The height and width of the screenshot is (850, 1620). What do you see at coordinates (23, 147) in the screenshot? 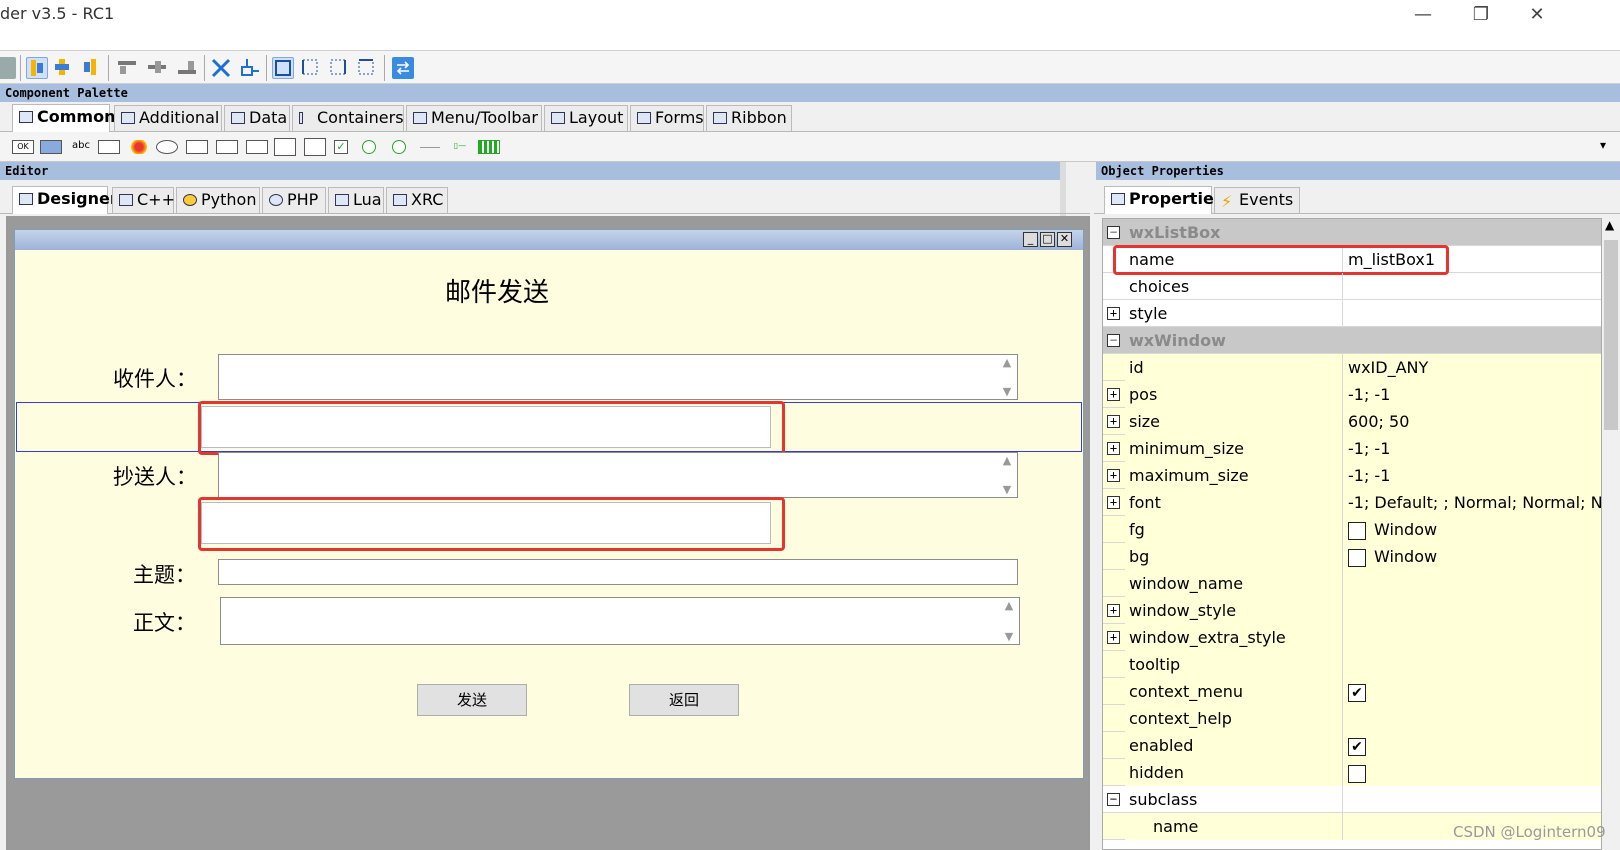
I see `ok-button-icon: OK` at bounding box center [23, 147].